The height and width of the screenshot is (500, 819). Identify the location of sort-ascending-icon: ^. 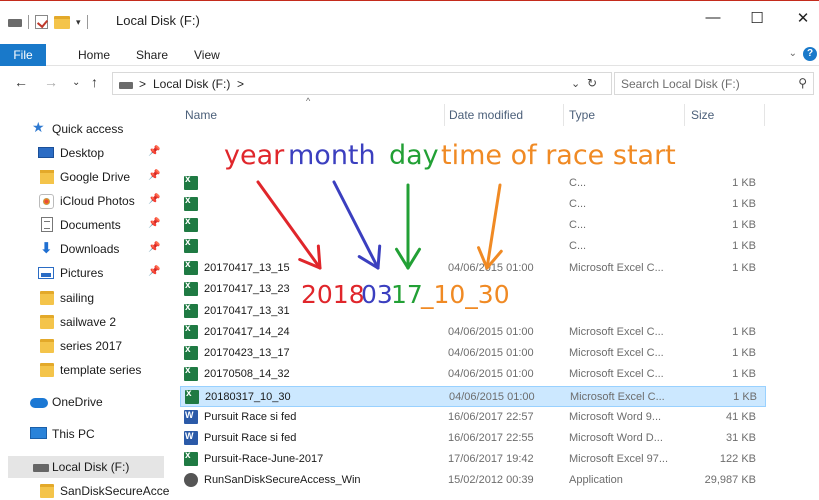
(308, 101).